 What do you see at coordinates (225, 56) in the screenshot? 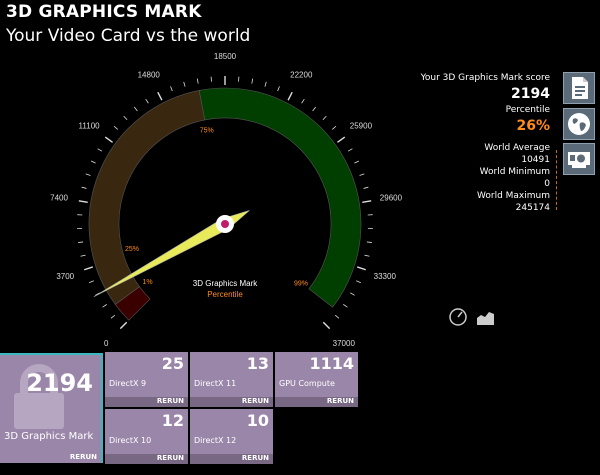
I see `gauge-tick-label: 18500` at bounding box center [225, 56].